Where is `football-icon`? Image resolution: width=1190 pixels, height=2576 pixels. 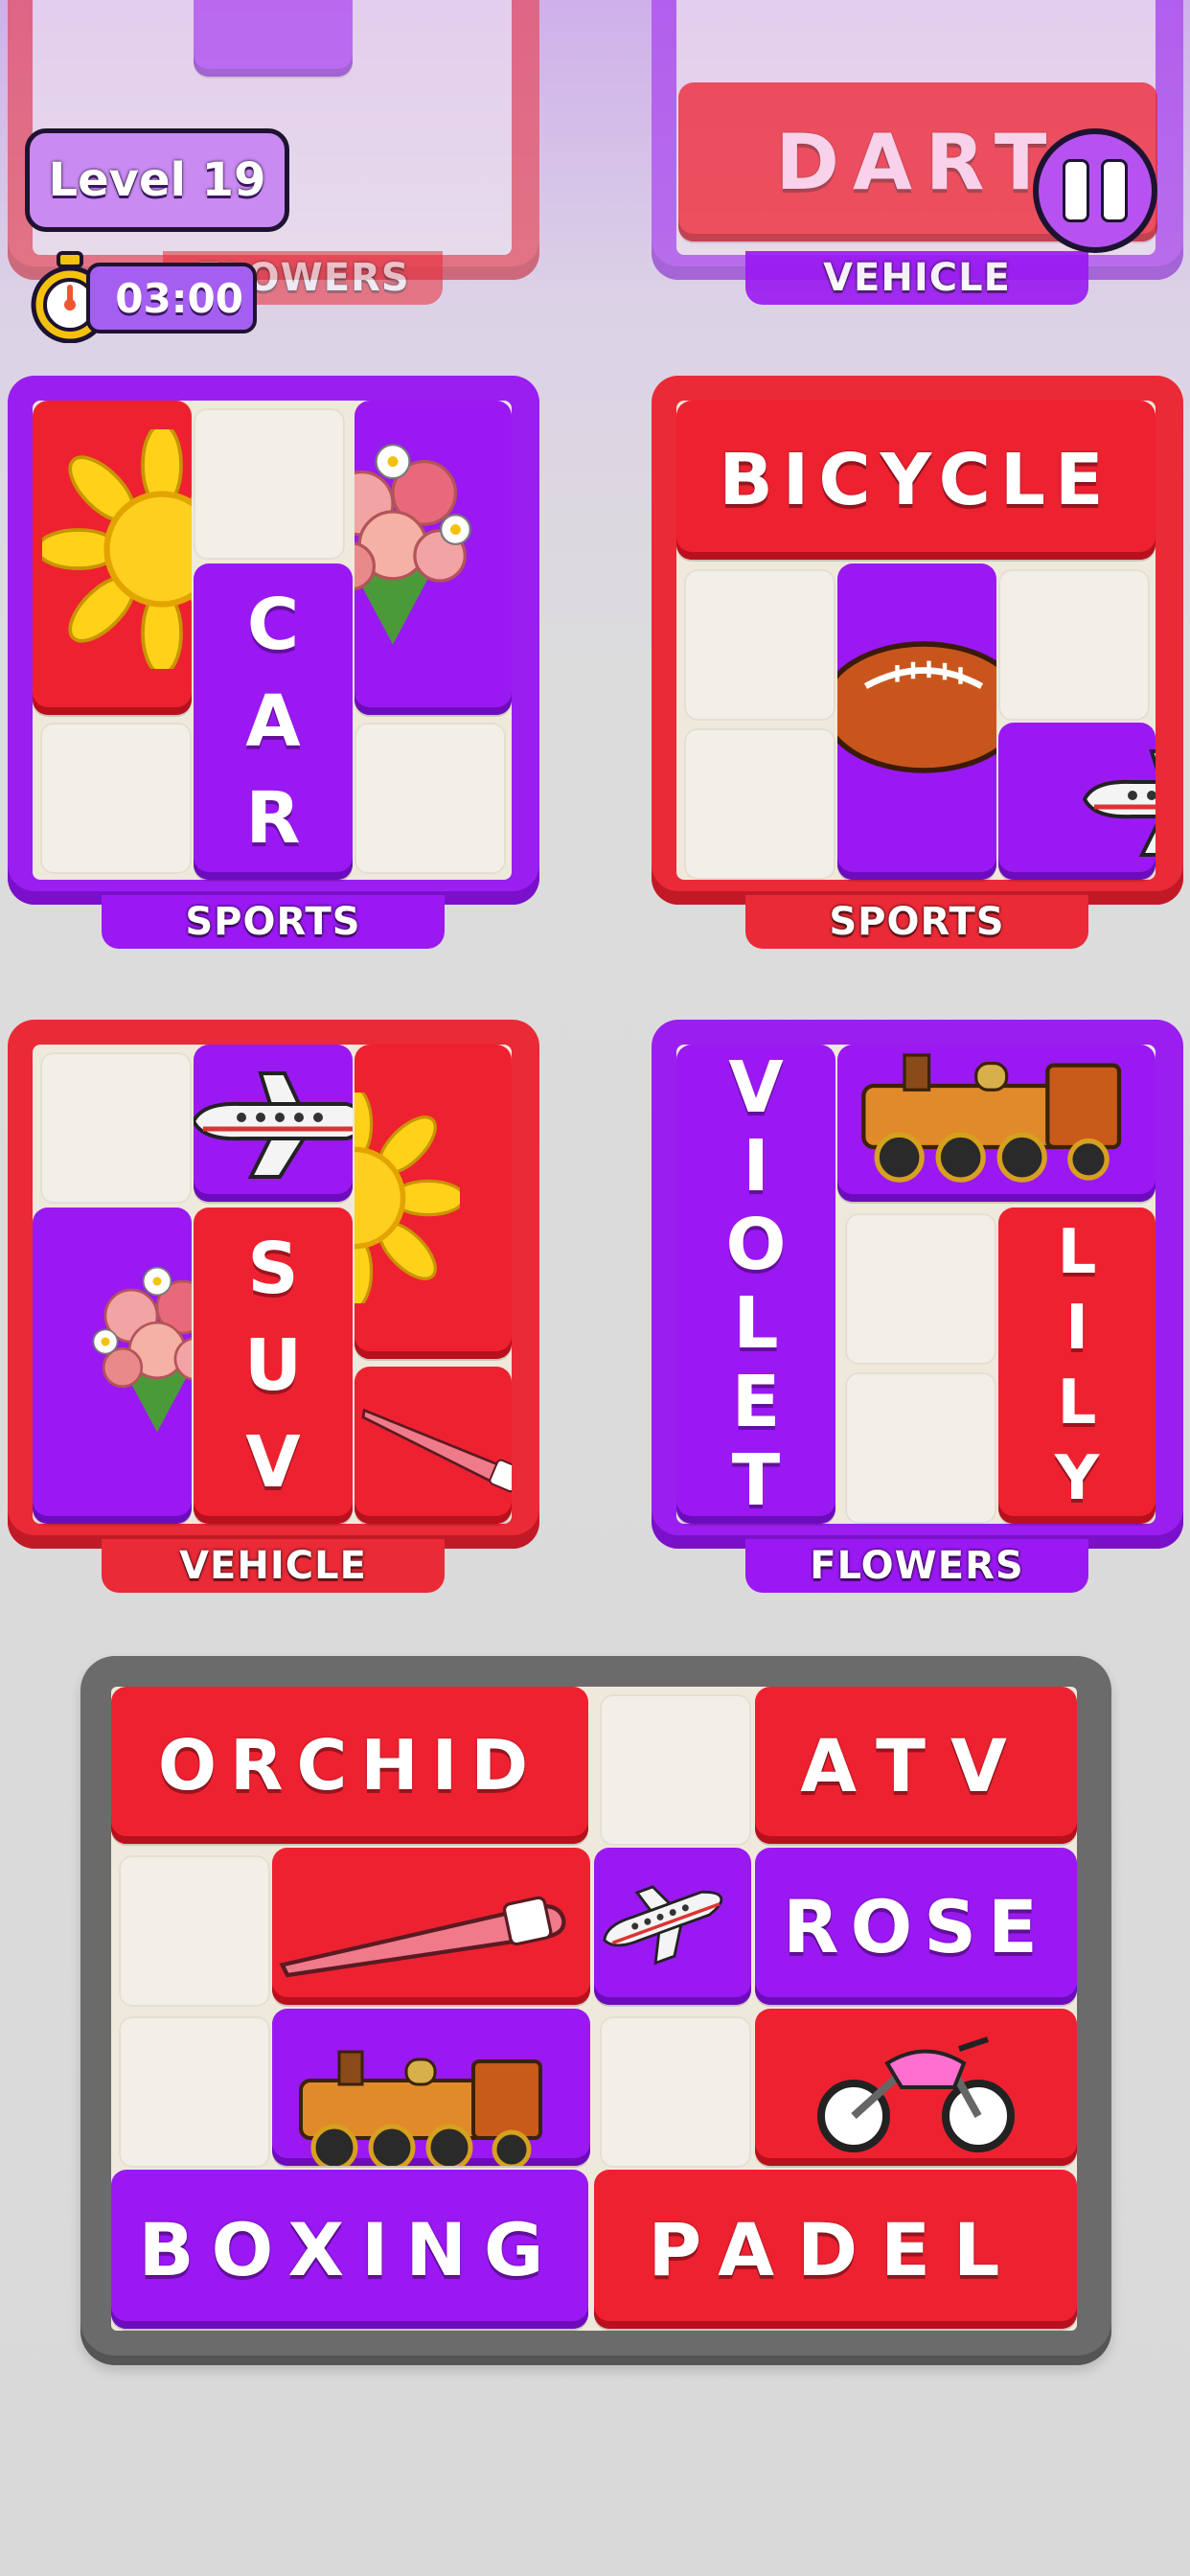 football-icon is located at coordinates (917, 707).